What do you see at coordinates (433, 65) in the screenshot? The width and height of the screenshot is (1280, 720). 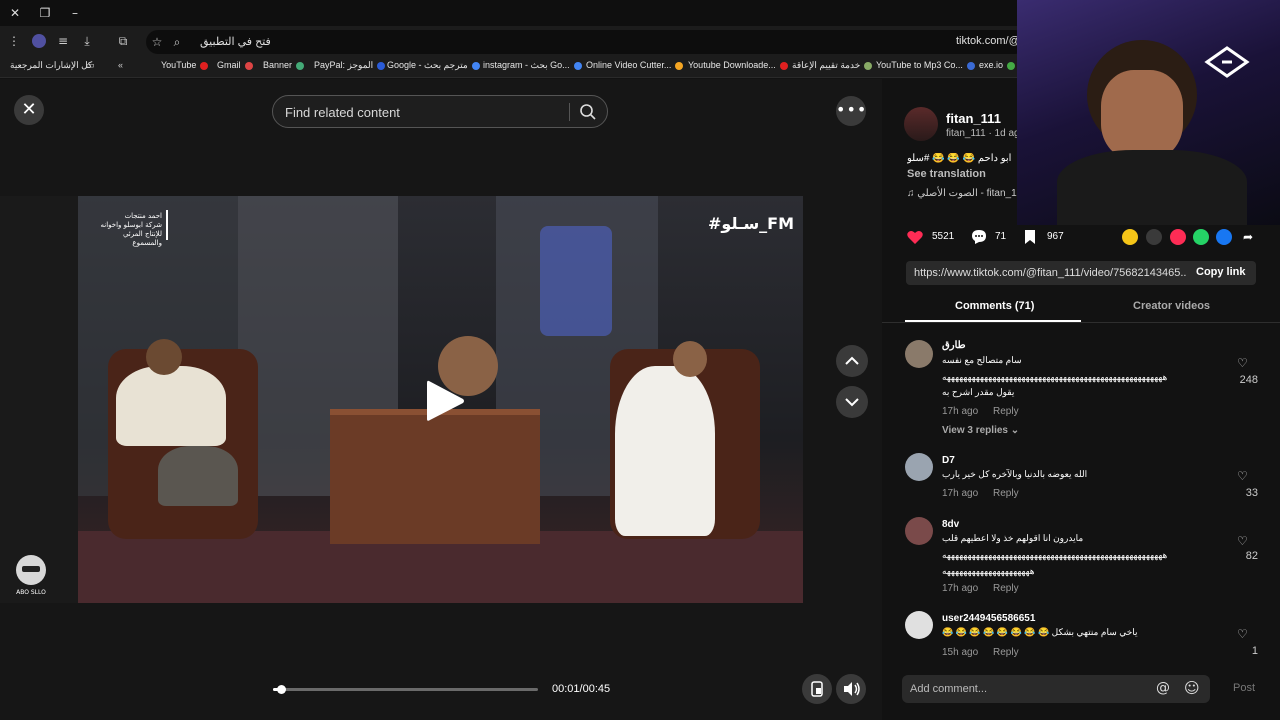 I see `bookmark-translate: Google - مترجم بحث` at bounding box center [433, 65].